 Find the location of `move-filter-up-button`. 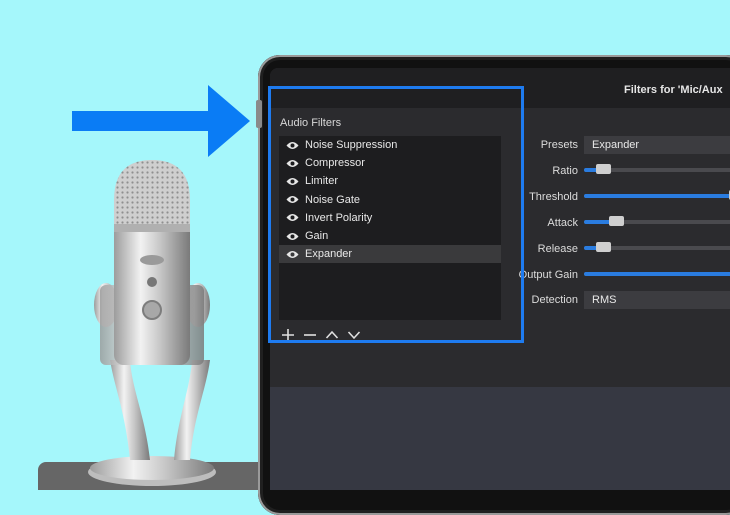

move-filter-up-button is located at coordinates (332, 335).